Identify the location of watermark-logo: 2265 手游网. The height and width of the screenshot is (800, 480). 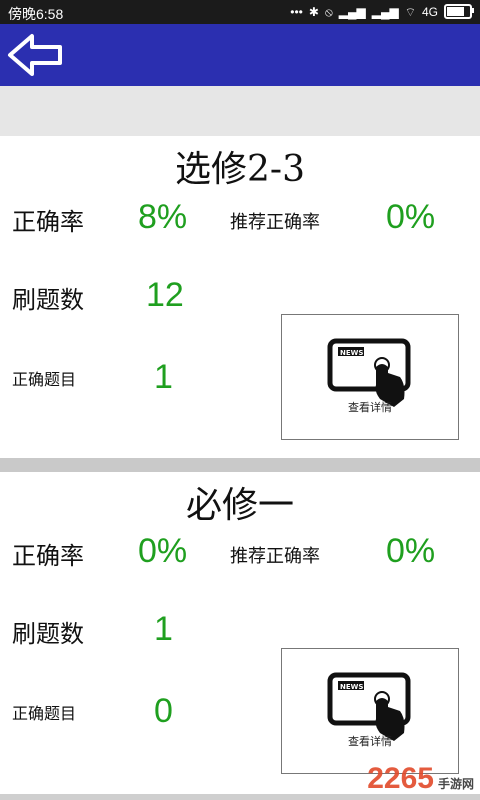
(420, 779).